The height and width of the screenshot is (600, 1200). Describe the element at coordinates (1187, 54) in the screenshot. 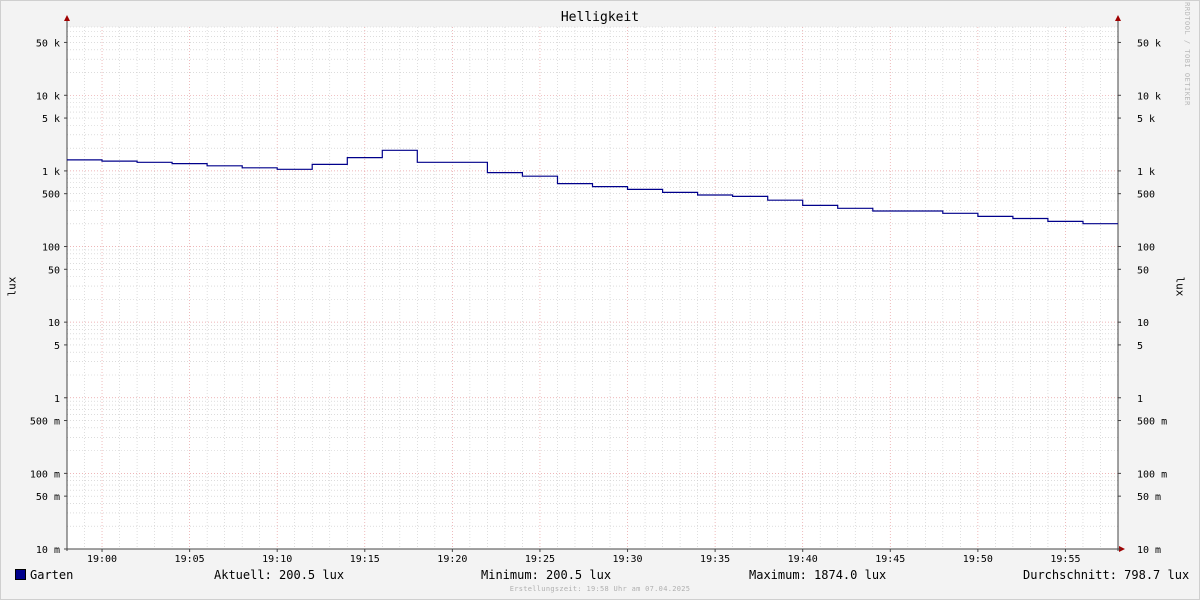

I see `watermark: RRDTOOL / TOBI OETIKER` at that location.